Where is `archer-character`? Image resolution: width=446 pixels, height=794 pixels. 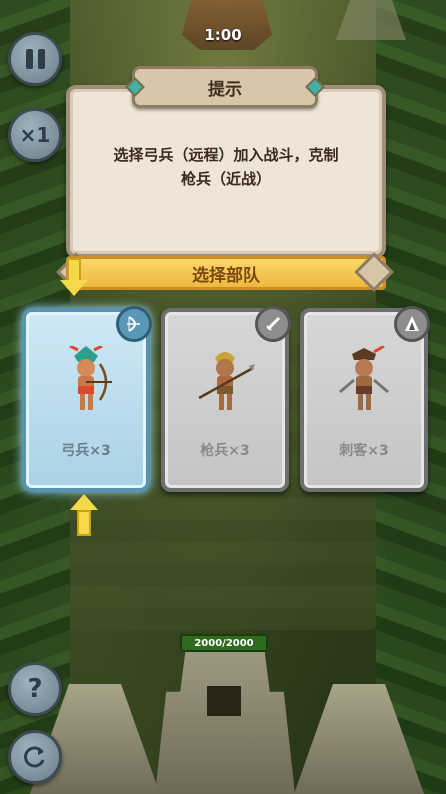 archer-character is located at coordinates (90, 378).